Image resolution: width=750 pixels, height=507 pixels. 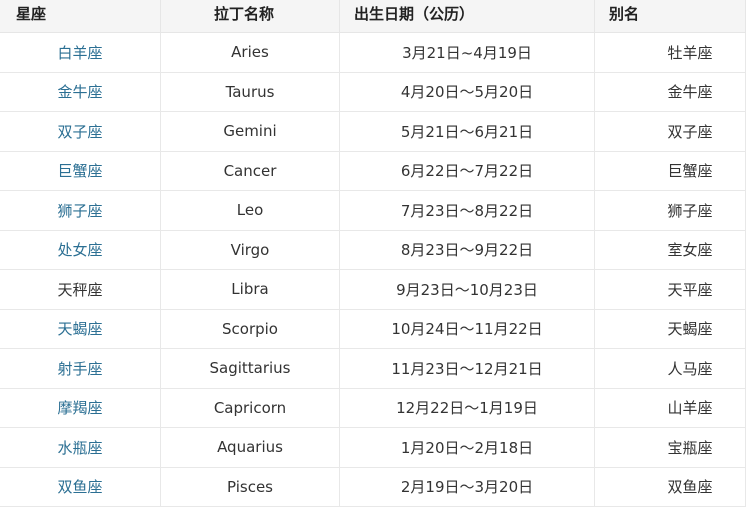 I want to click on birth-dates-cell: 8月23日～9月22日, so click(x=467, y=249).